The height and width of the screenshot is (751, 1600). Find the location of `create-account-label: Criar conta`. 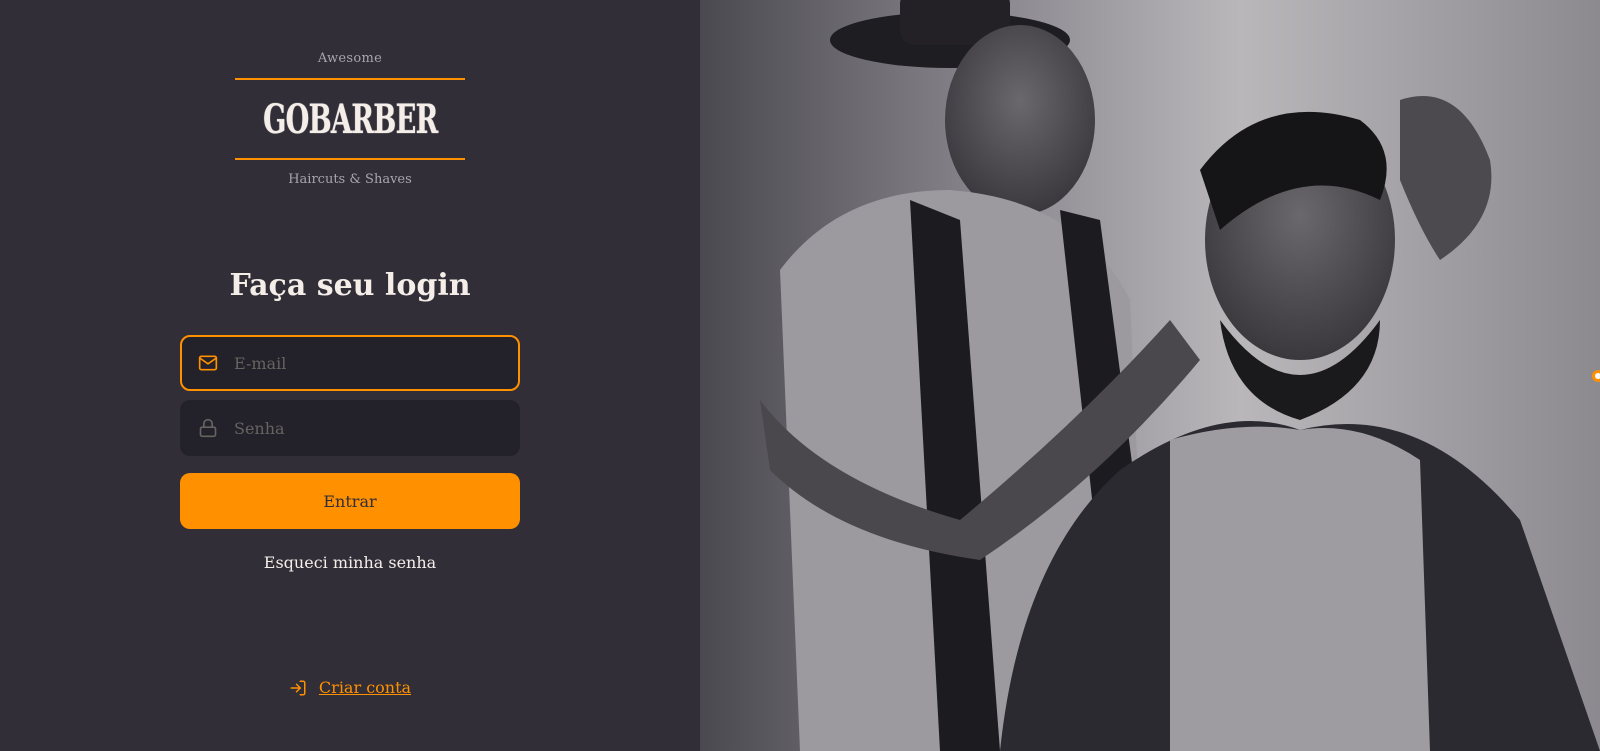

create-account-label: Criar conta is located at coordinates (365, 687).